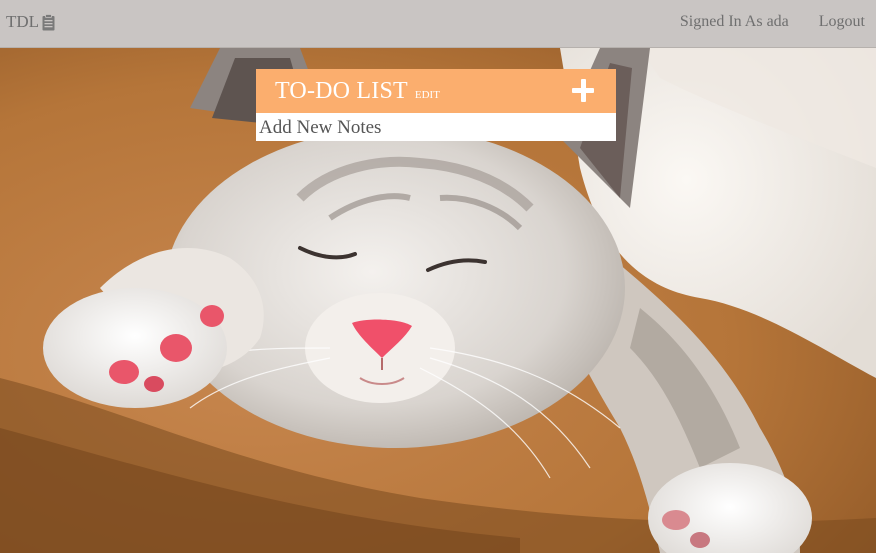 Image resolution: width=876 pixels, height=553 pixels. I want to click on nav-right-group: Signed In As ada Logout, so click(772, 22).